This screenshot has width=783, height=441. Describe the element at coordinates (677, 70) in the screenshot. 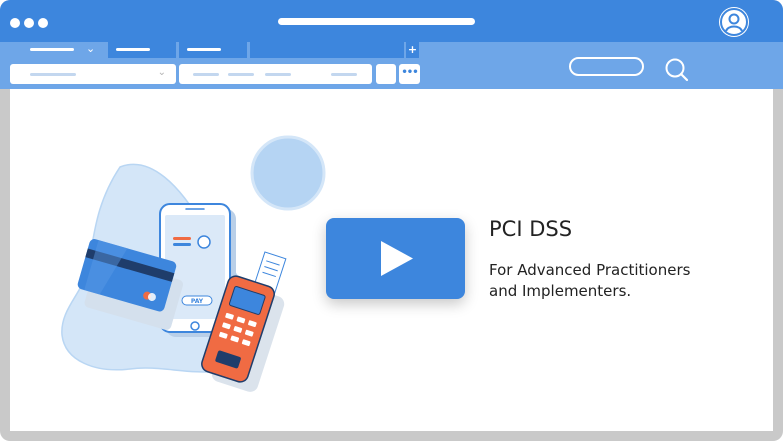

I see `search-icon` at that location.